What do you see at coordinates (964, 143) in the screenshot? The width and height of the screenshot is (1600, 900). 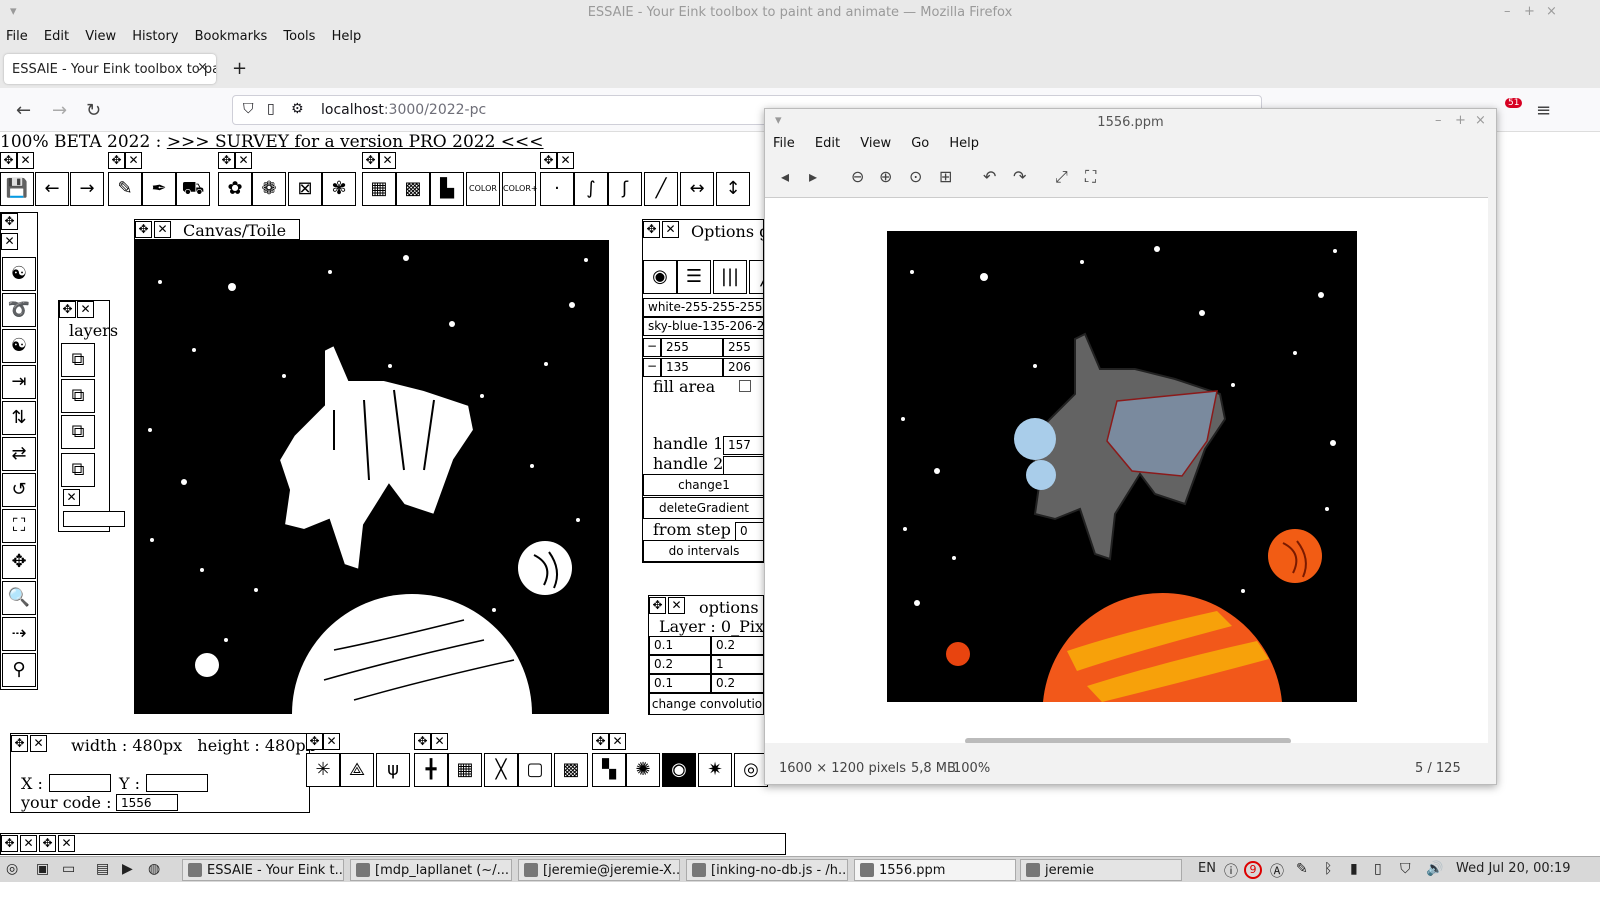 I see `eog-menu-help: Help` at bounding box center [964, 143].